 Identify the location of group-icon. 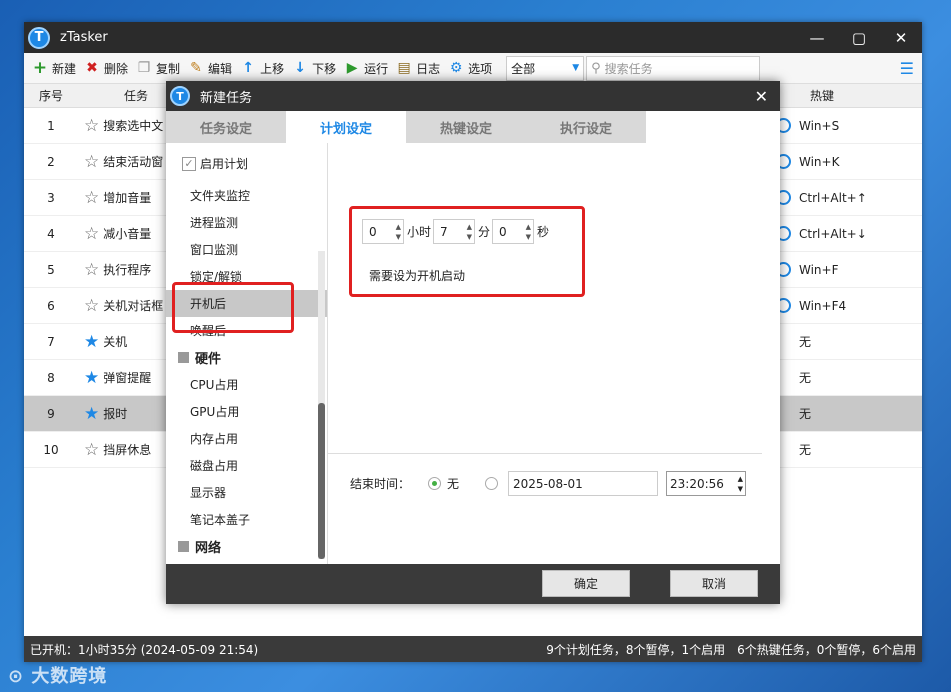
(183, 546).